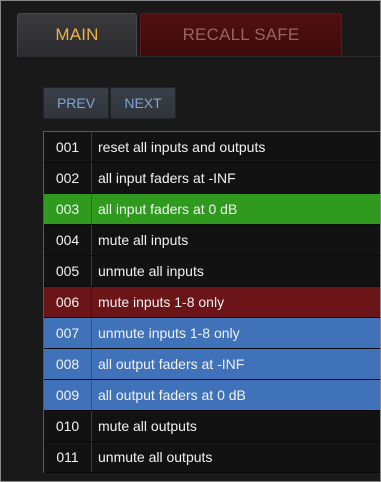  I want to click on snapshot-number: 002, so click(68, 178).